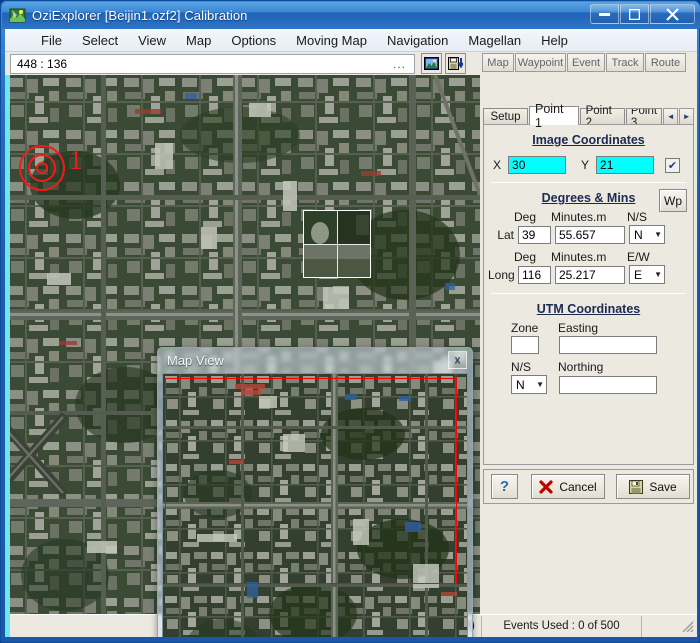 Image resolution: width=700 pixels, height=643 pixels. I want to click on object-toolbar: Map Waypoint Event Track Route, so click(589, 63).